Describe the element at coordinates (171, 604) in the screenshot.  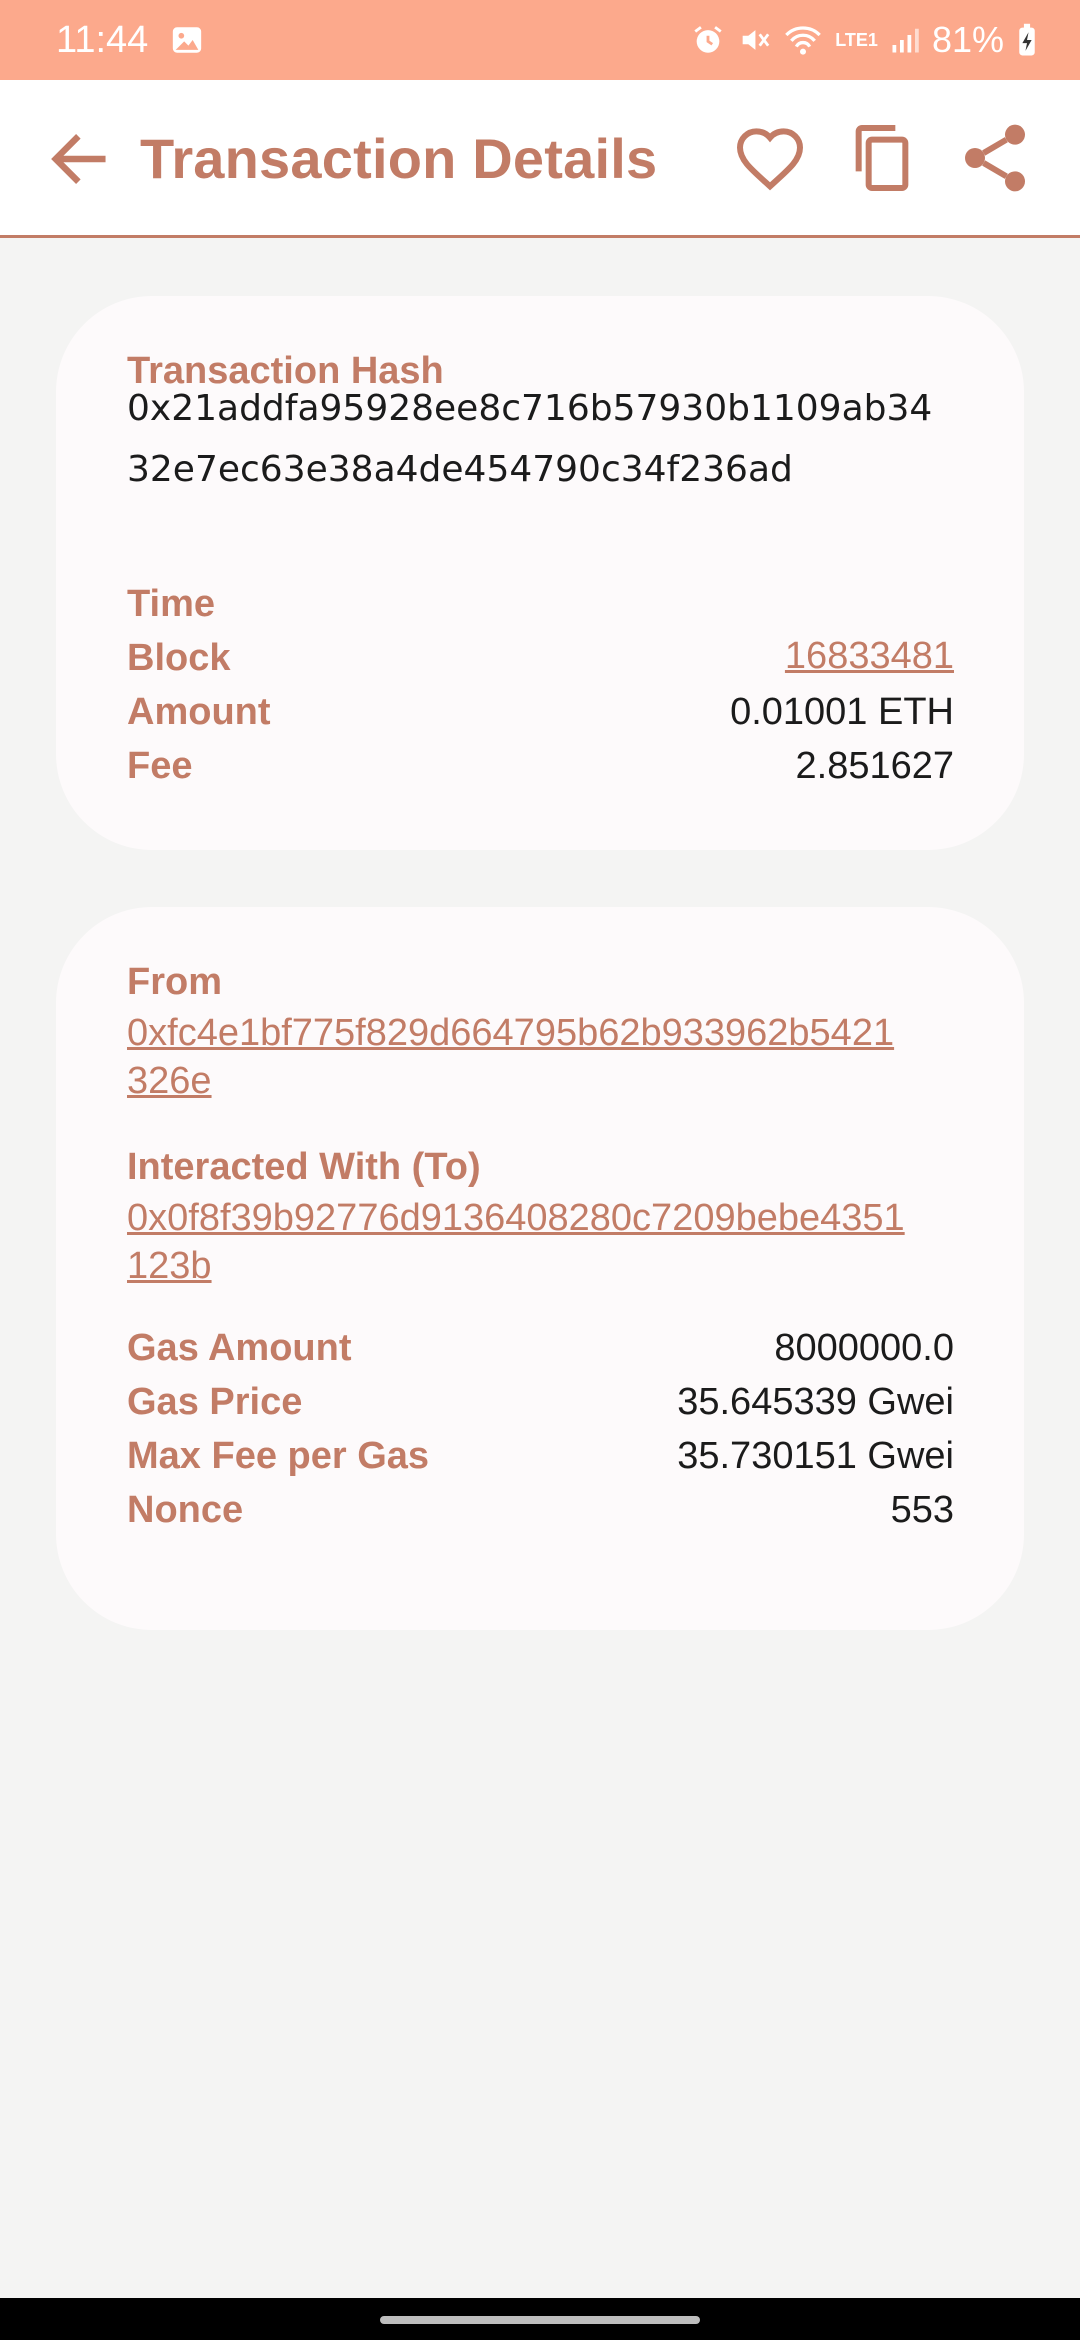
I see `time-label: Time` at that location.